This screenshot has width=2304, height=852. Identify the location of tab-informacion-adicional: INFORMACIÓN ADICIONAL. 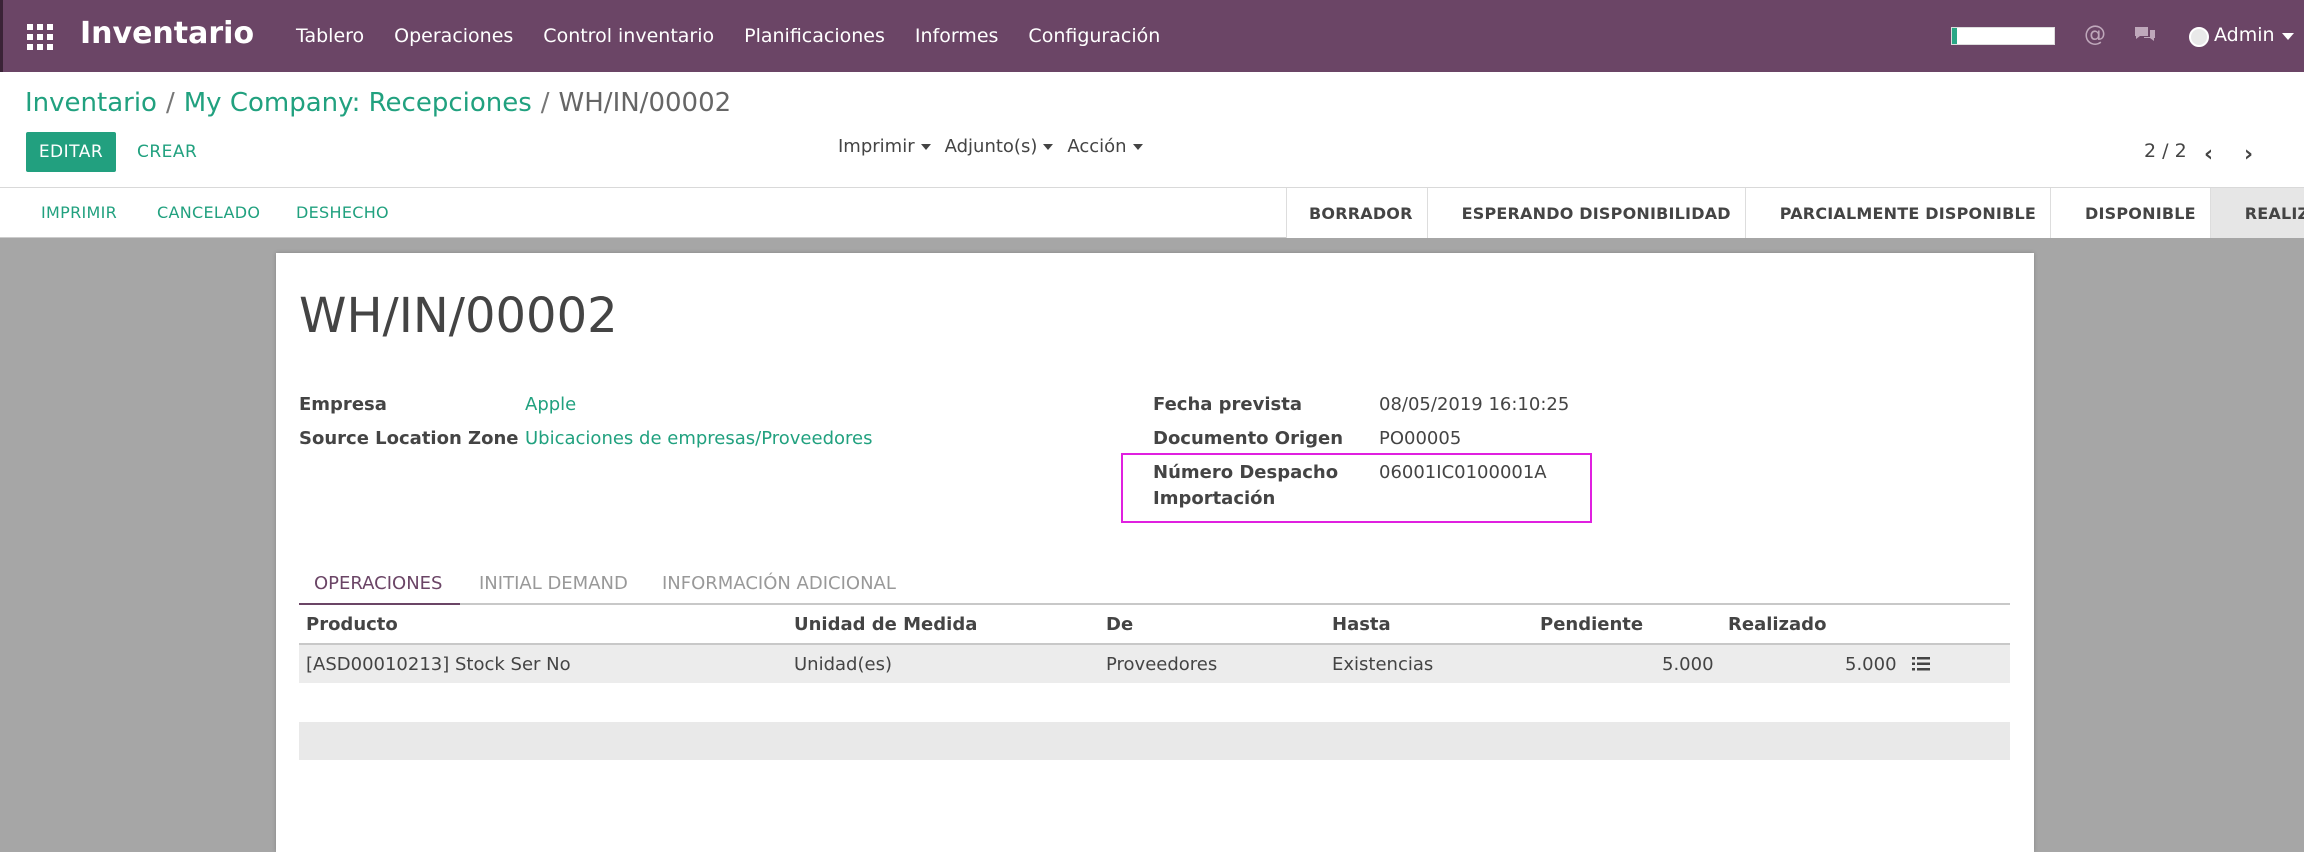
(779, 583).